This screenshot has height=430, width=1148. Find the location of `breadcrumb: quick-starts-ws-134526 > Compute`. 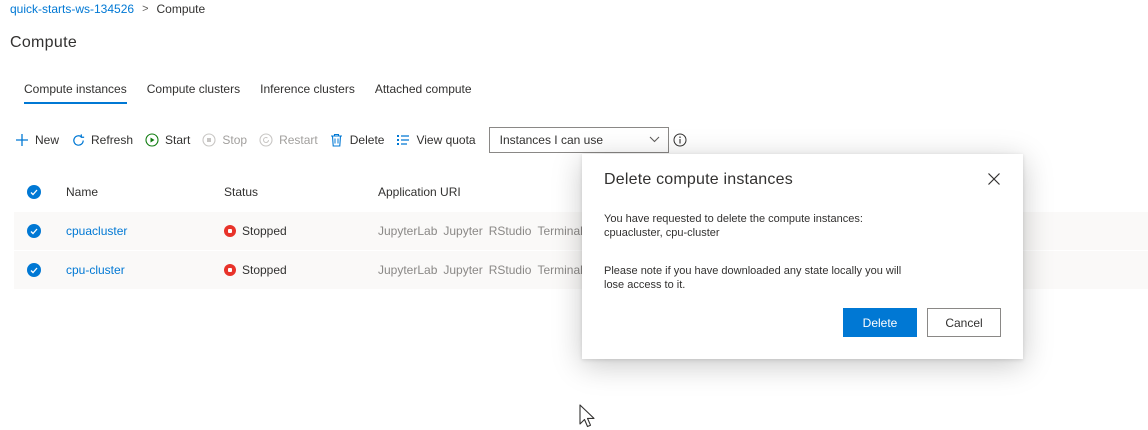

breadcrumb: quick-starts-ws-134526 > Compute is located at coordinates (107, 9).